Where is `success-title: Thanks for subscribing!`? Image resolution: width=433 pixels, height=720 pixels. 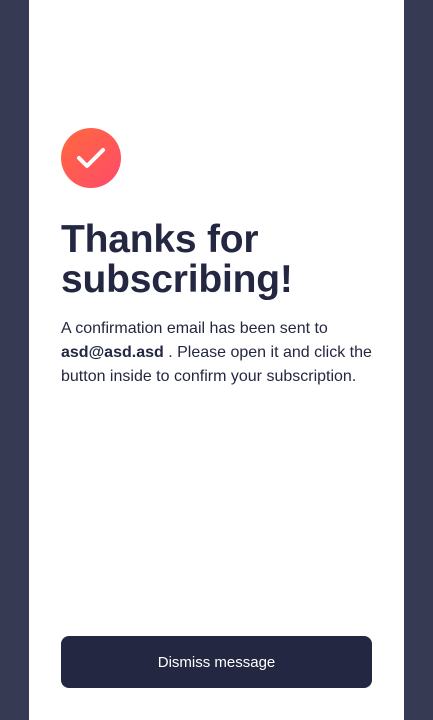
success-title: Thanks for subscribing! is located at coordinates (177, 259).